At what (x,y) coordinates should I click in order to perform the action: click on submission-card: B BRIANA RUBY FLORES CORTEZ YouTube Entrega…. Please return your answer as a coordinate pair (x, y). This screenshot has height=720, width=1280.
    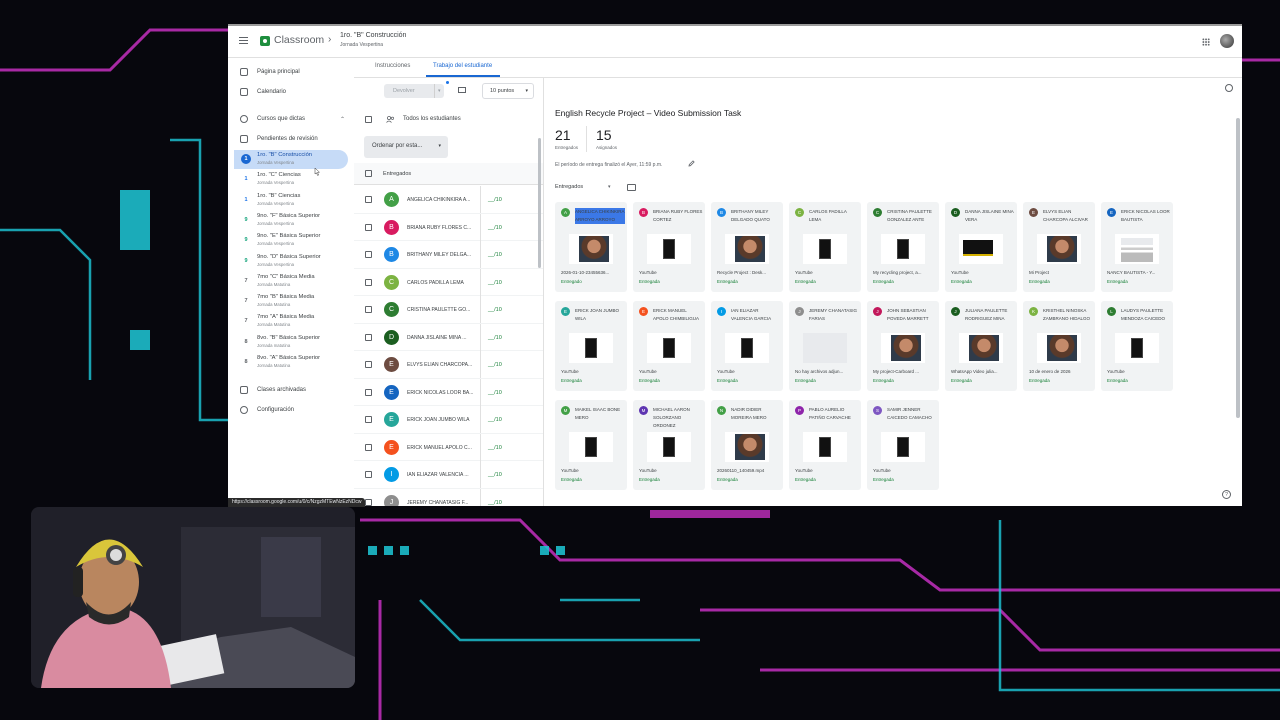
    Looking at the image, I should click on (669, 247).